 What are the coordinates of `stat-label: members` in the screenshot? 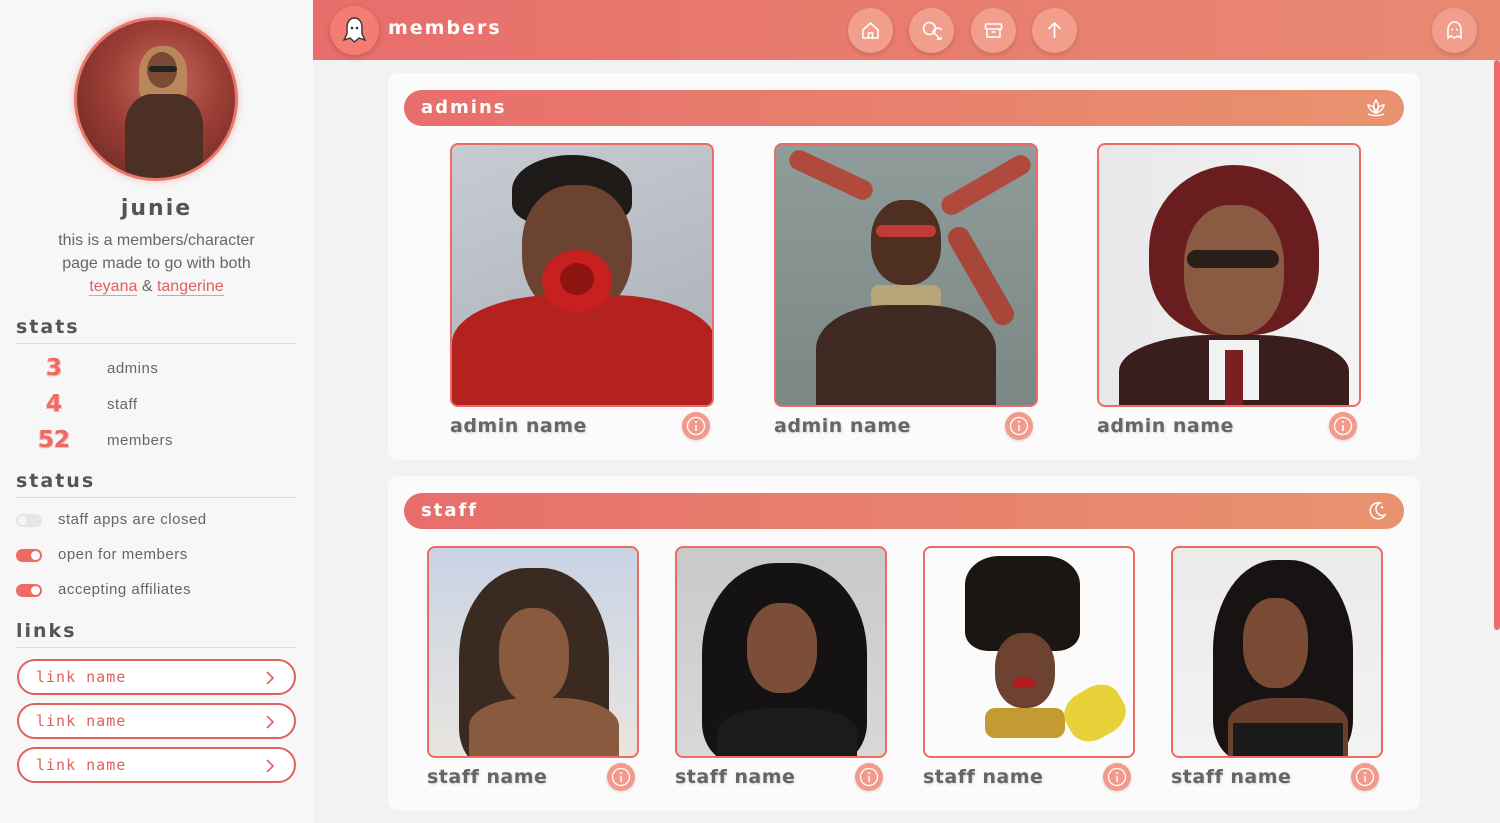 It's located at (140, 440).